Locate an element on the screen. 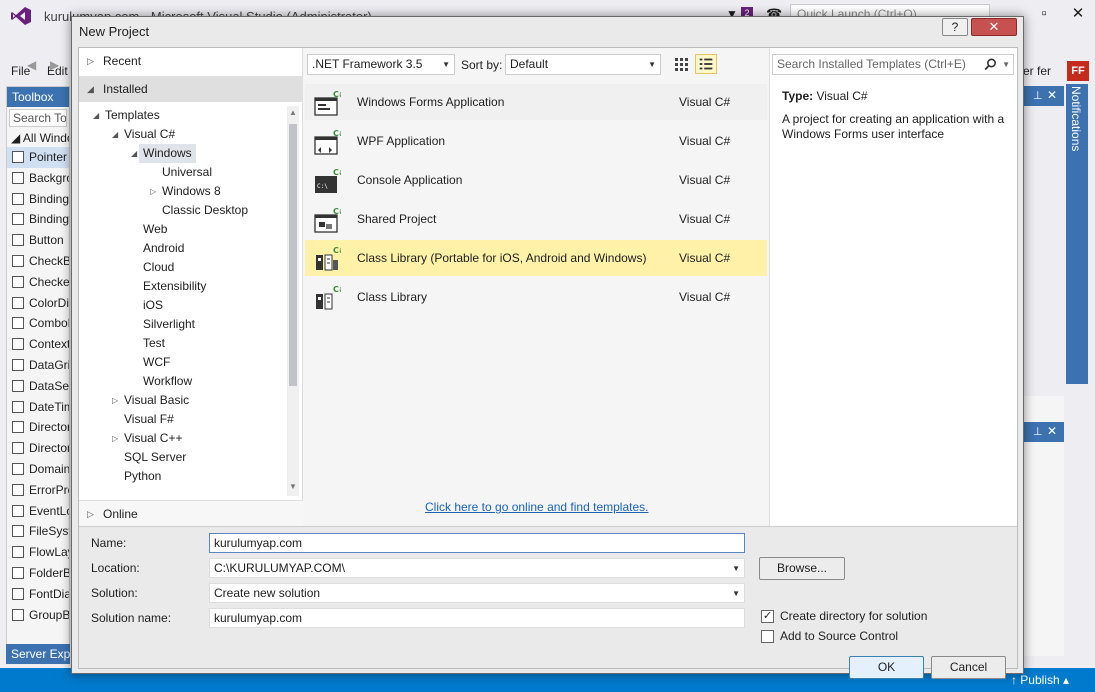  tree-node: Python is located at coordinates (142, 476).